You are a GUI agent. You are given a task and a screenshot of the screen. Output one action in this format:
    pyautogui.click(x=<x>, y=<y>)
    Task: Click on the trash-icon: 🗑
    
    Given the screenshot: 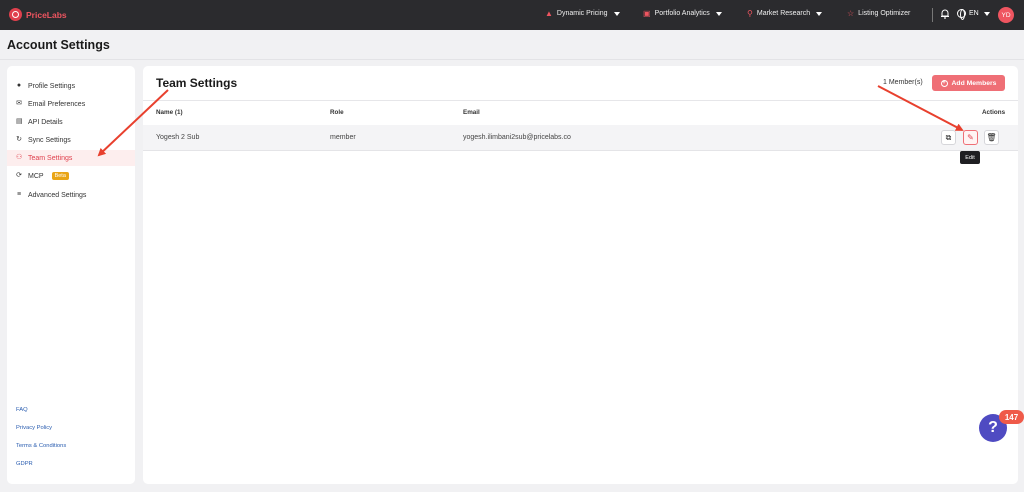 What is the action you would take?
    pyautogui.click(x=991, y=137)
    